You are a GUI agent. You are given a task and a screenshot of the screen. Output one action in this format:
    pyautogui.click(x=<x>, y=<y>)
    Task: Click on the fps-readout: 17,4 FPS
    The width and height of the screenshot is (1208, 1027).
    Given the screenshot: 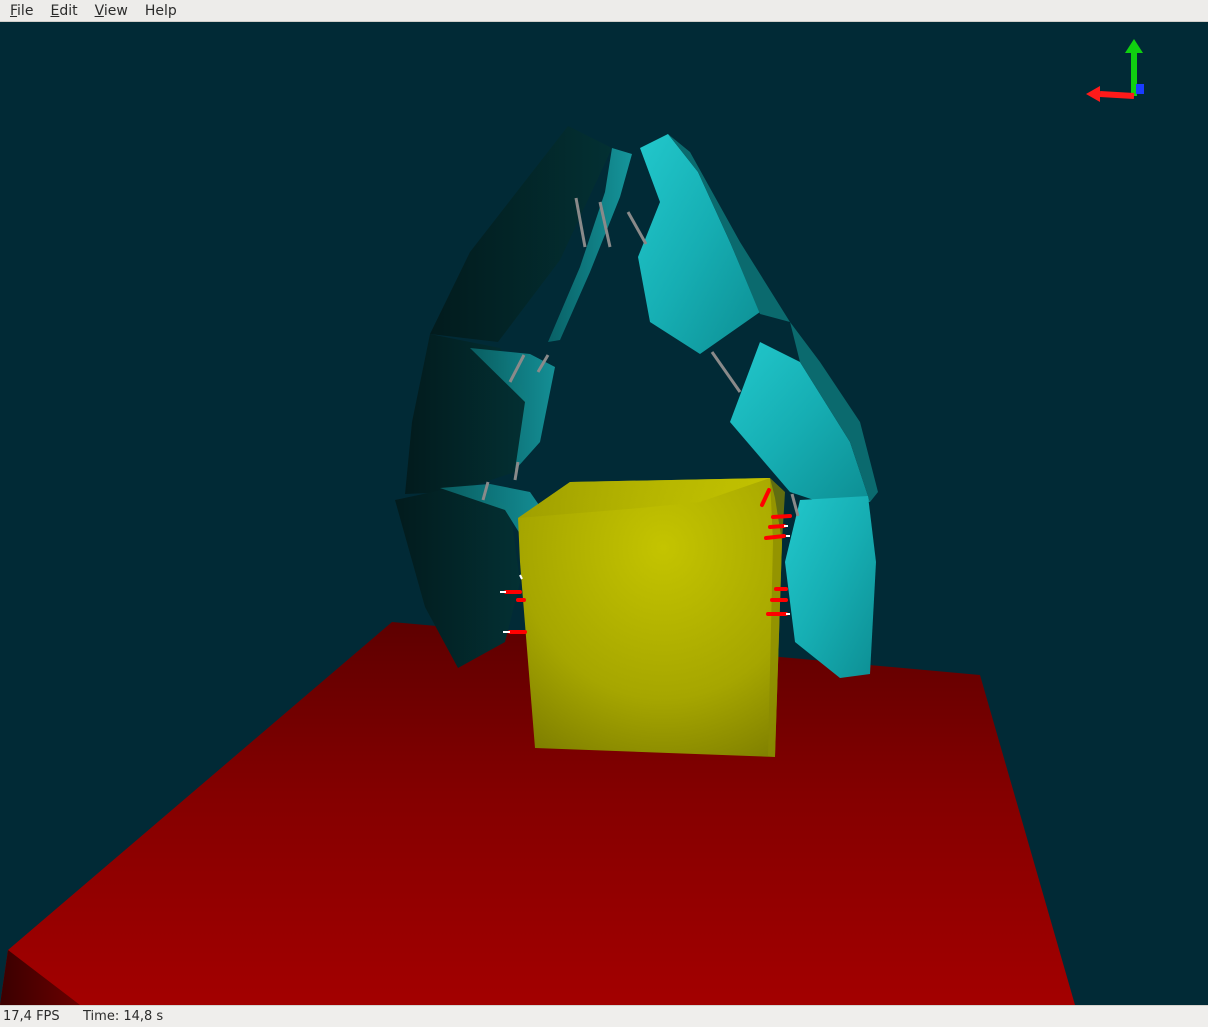 What is the action you would take?
    pyautogui.click(x=31, y=1016)
    